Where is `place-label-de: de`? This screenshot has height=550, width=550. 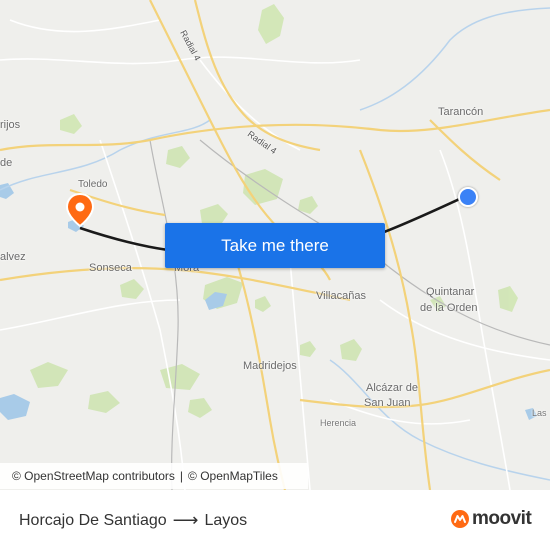 place-label-de: de is located at coordinates (6, 163).